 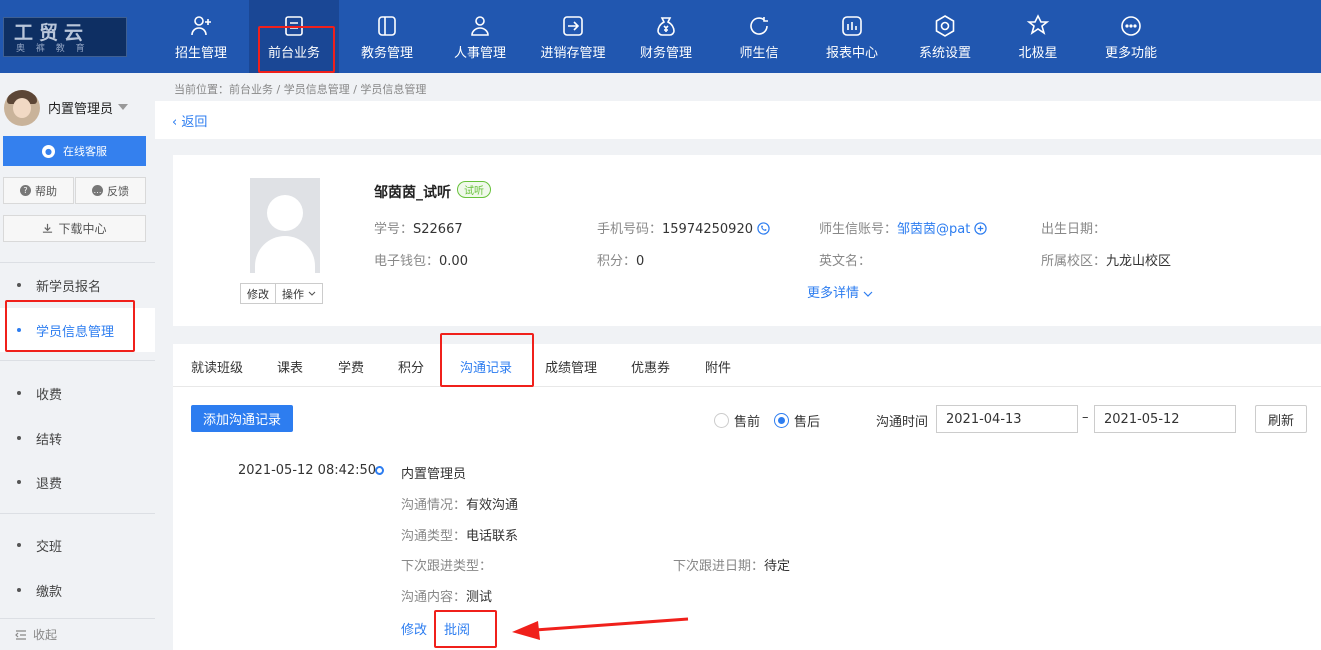 I want to click on field-label: 师生信账号：, so click(x=858, y=229).